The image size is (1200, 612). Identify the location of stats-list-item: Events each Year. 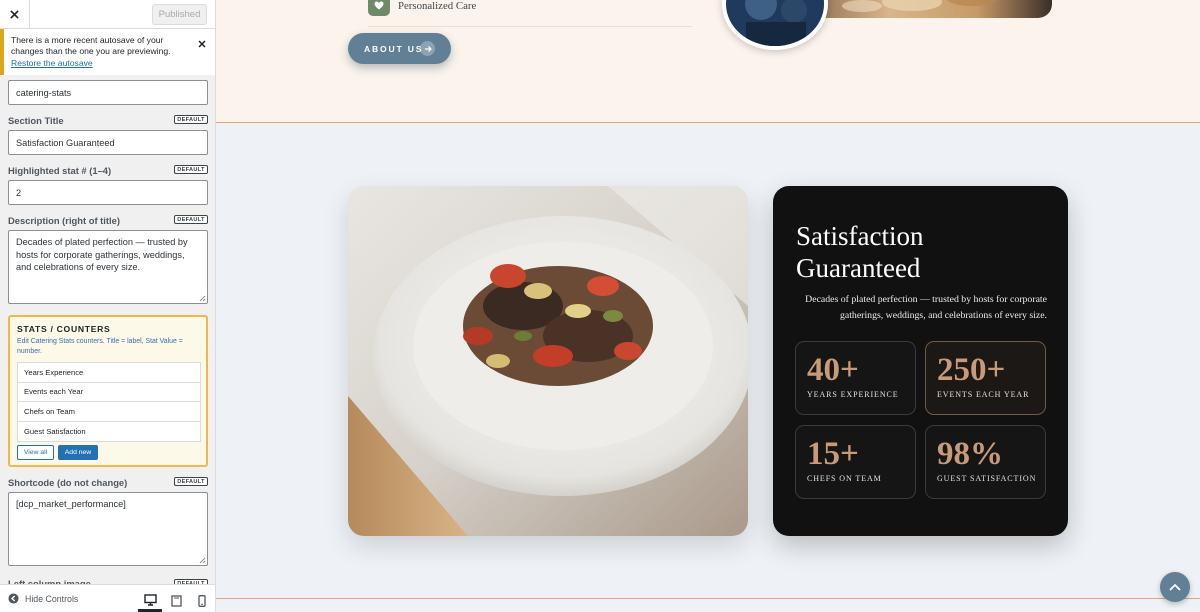
(109, 392).